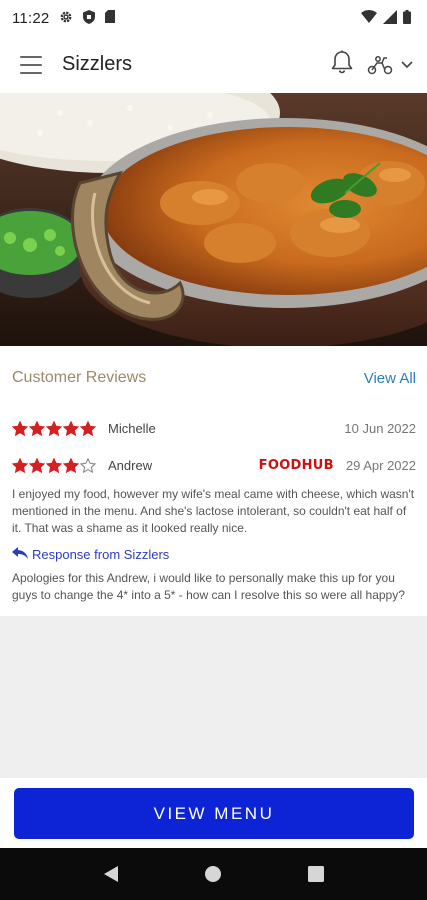  I want to click on recents-icon, so click(316, 874).